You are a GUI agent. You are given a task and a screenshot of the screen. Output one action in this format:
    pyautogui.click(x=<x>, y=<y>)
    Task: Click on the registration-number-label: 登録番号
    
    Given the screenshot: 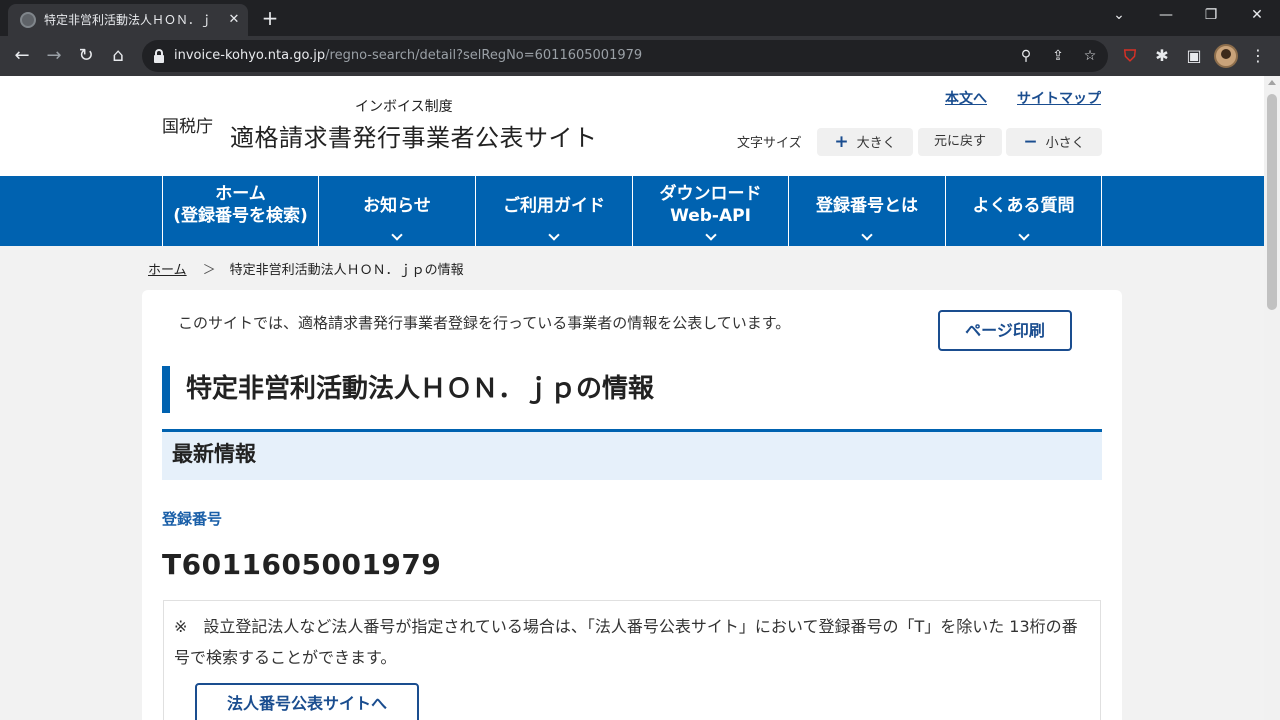 What is the action you would take?
    pyautogui.click(x=192, y=519)
    